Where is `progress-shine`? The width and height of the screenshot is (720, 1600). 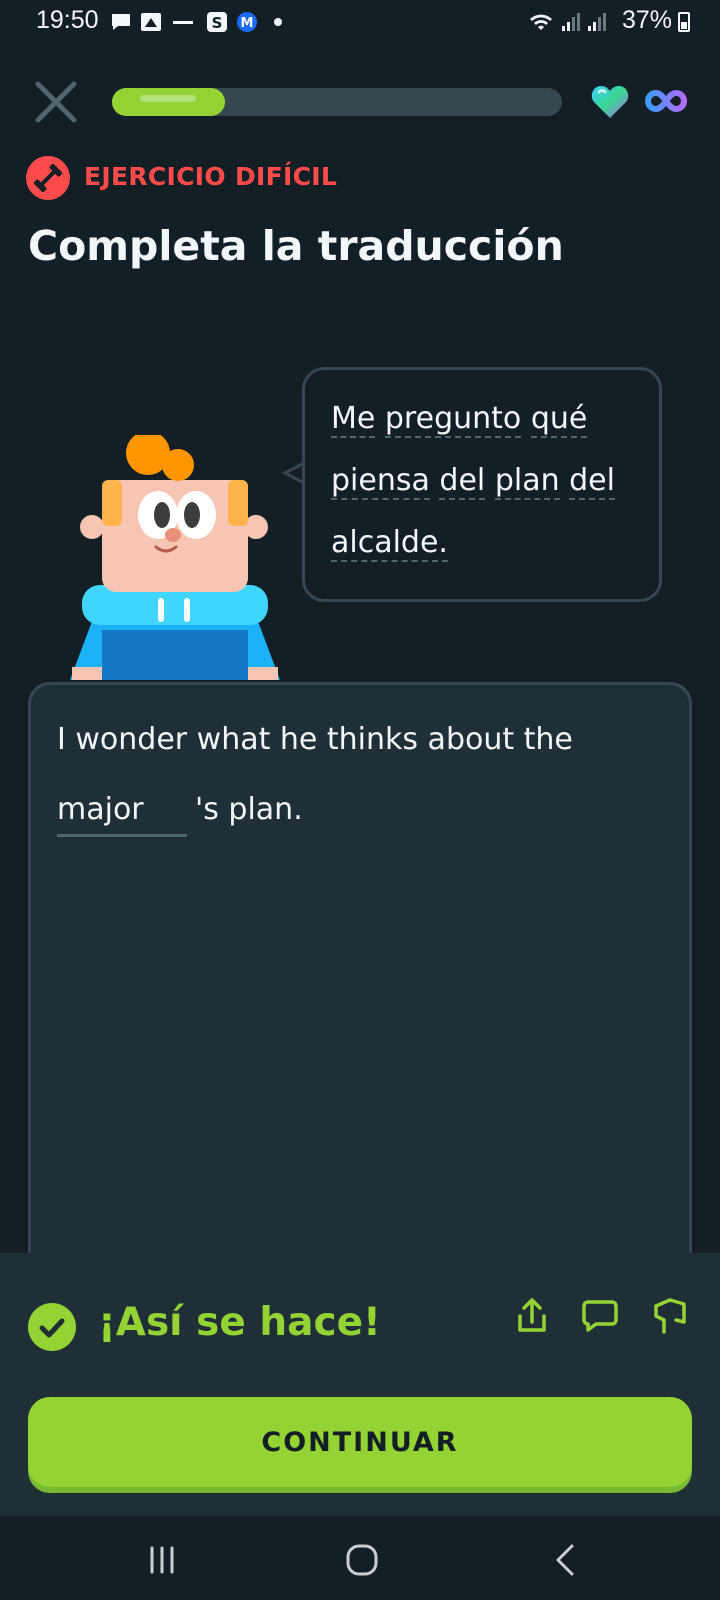
progress-shine is located at coordinates (168, 98).